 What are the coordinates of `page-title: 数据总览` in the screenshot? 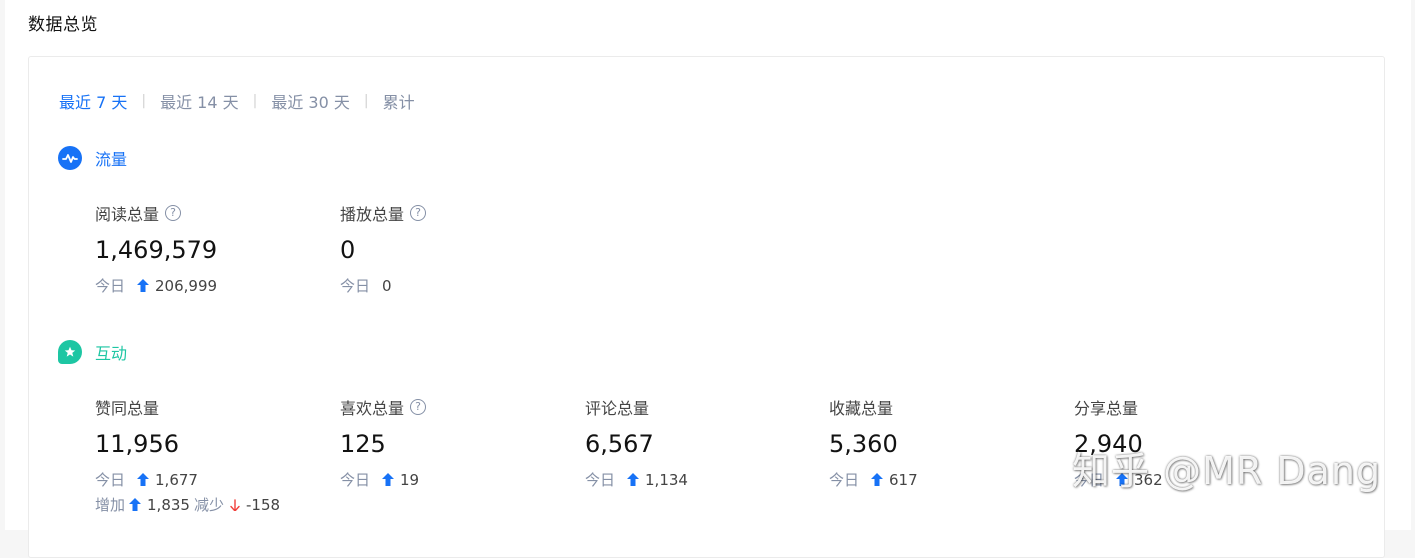 It's located at (63, 25).